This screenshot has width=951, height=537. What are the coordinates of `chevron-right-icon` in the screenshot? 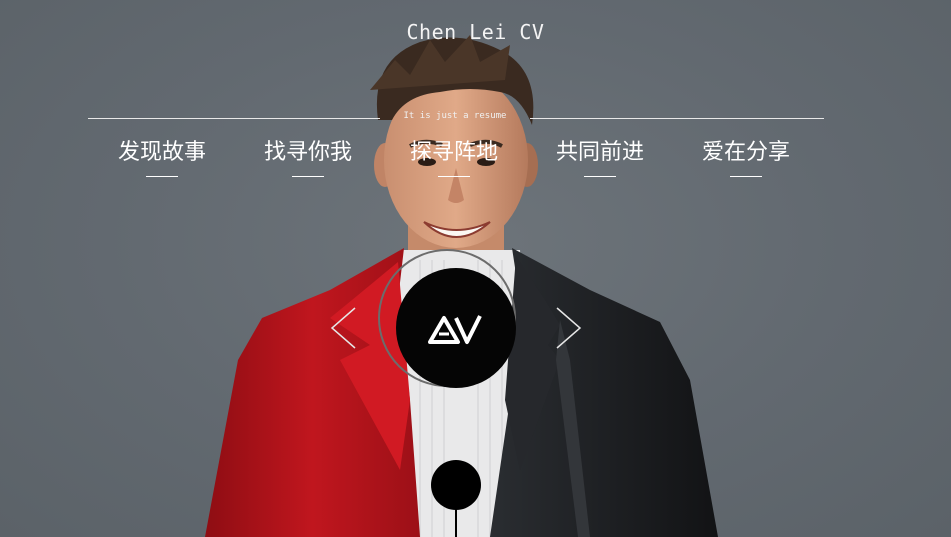 It's located at (569, 328).